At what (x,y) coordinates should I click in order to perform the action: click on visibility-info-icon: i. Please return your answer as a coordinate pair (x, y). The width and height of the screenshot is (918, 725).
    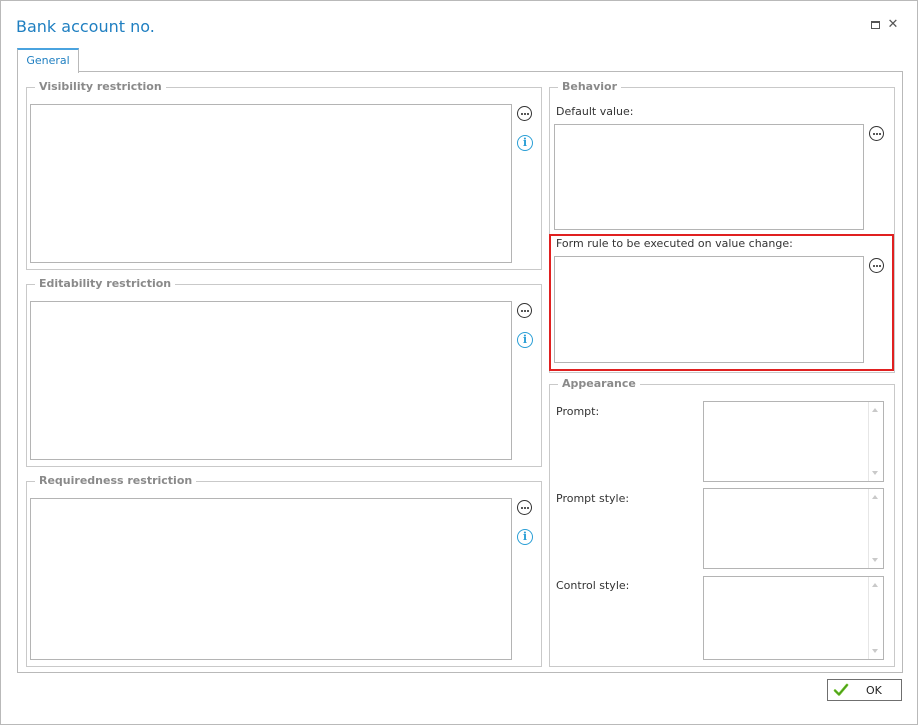
    Looking at the image, I should click on (525, 143).